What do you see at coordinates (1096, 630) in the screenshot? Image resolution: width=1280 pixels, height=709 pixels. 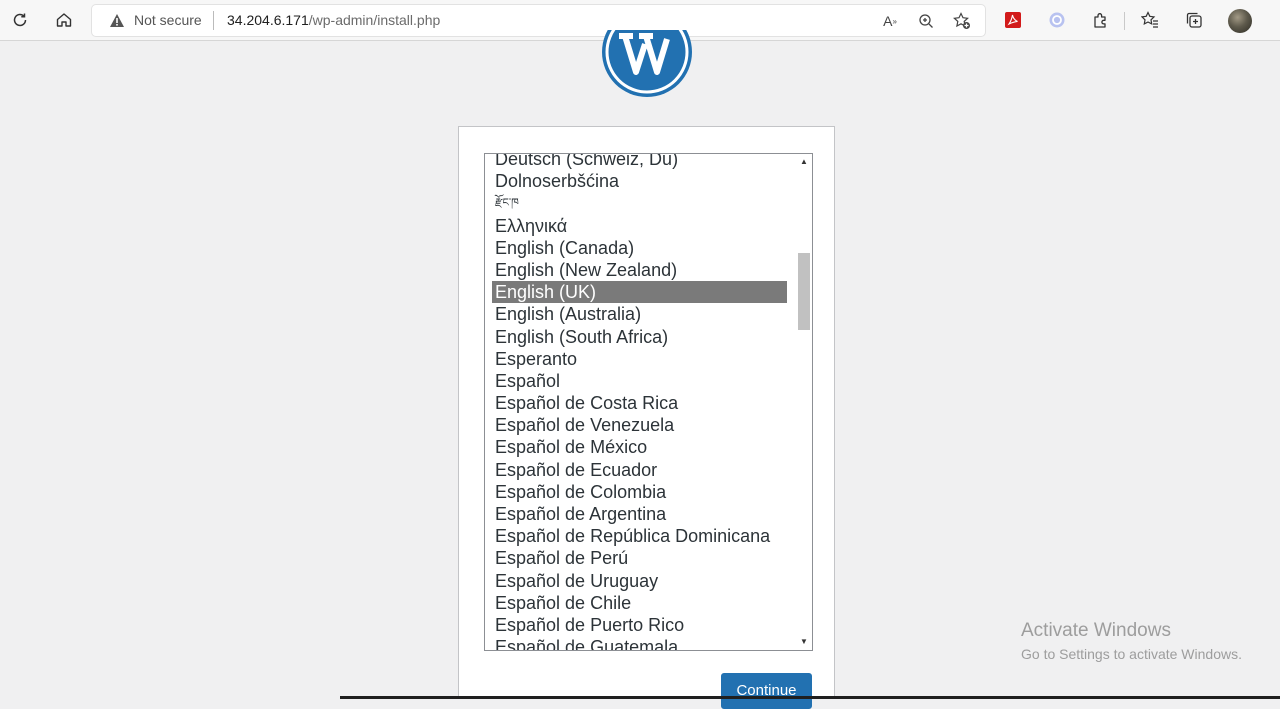 I see `activate-windows-title: Activate Windows` at bounding box center [1096, 630].